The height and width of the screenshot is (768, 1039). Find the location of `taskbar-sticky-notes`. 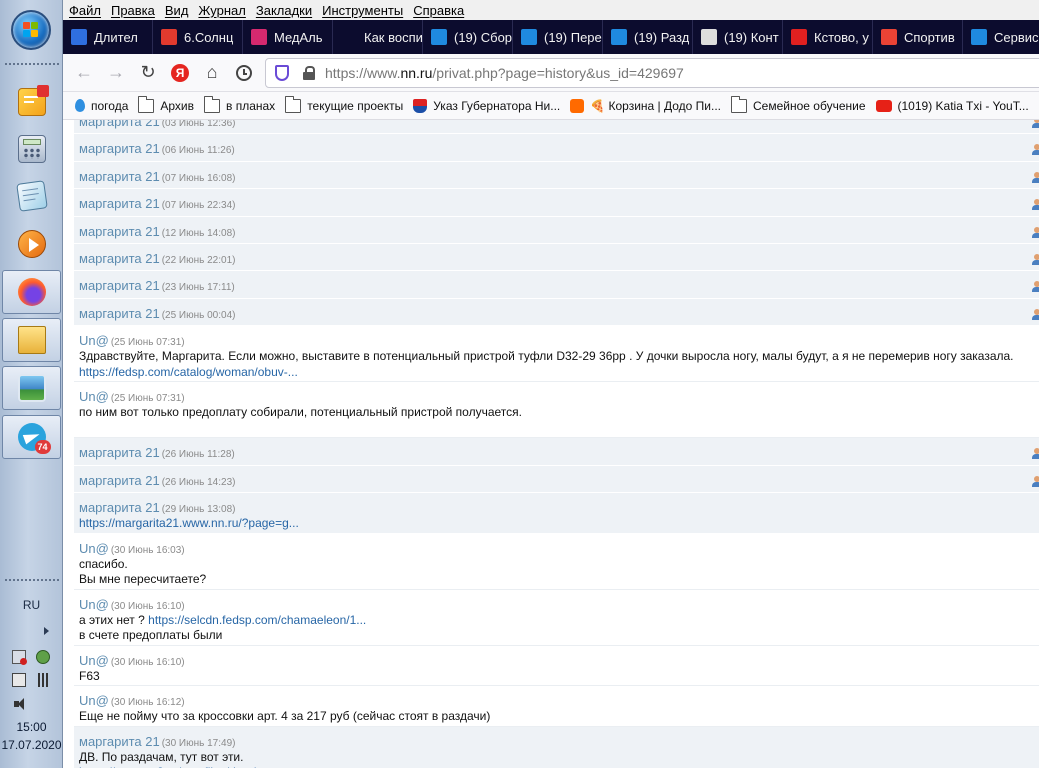

taskbar-sticky-notes is located at coordinates (31, 102).